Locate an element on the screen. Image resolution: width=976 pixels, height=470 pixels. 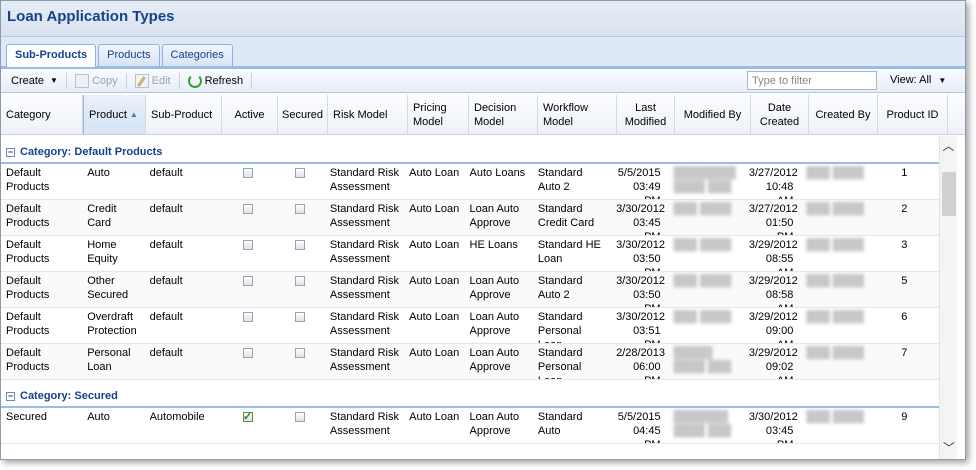
column-header-label: Created By is located at coordinates (843, 114).